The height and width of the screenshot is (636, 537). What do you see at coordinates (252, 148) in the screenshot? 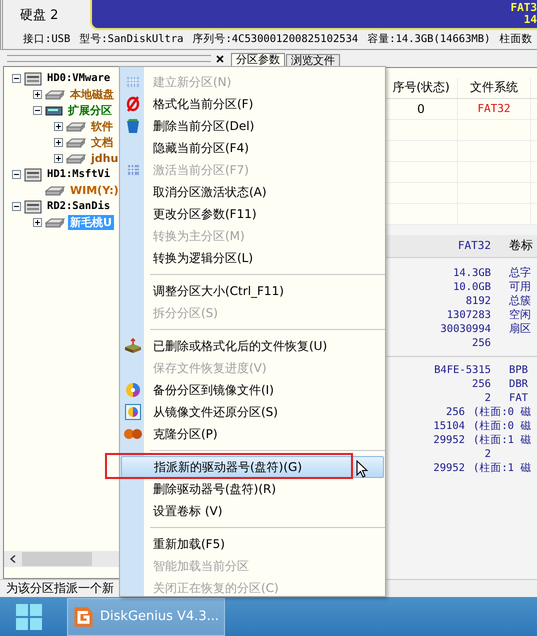
I see `menu-item: 隐藏当前分区(F4)` at bounding box center [252, 148].